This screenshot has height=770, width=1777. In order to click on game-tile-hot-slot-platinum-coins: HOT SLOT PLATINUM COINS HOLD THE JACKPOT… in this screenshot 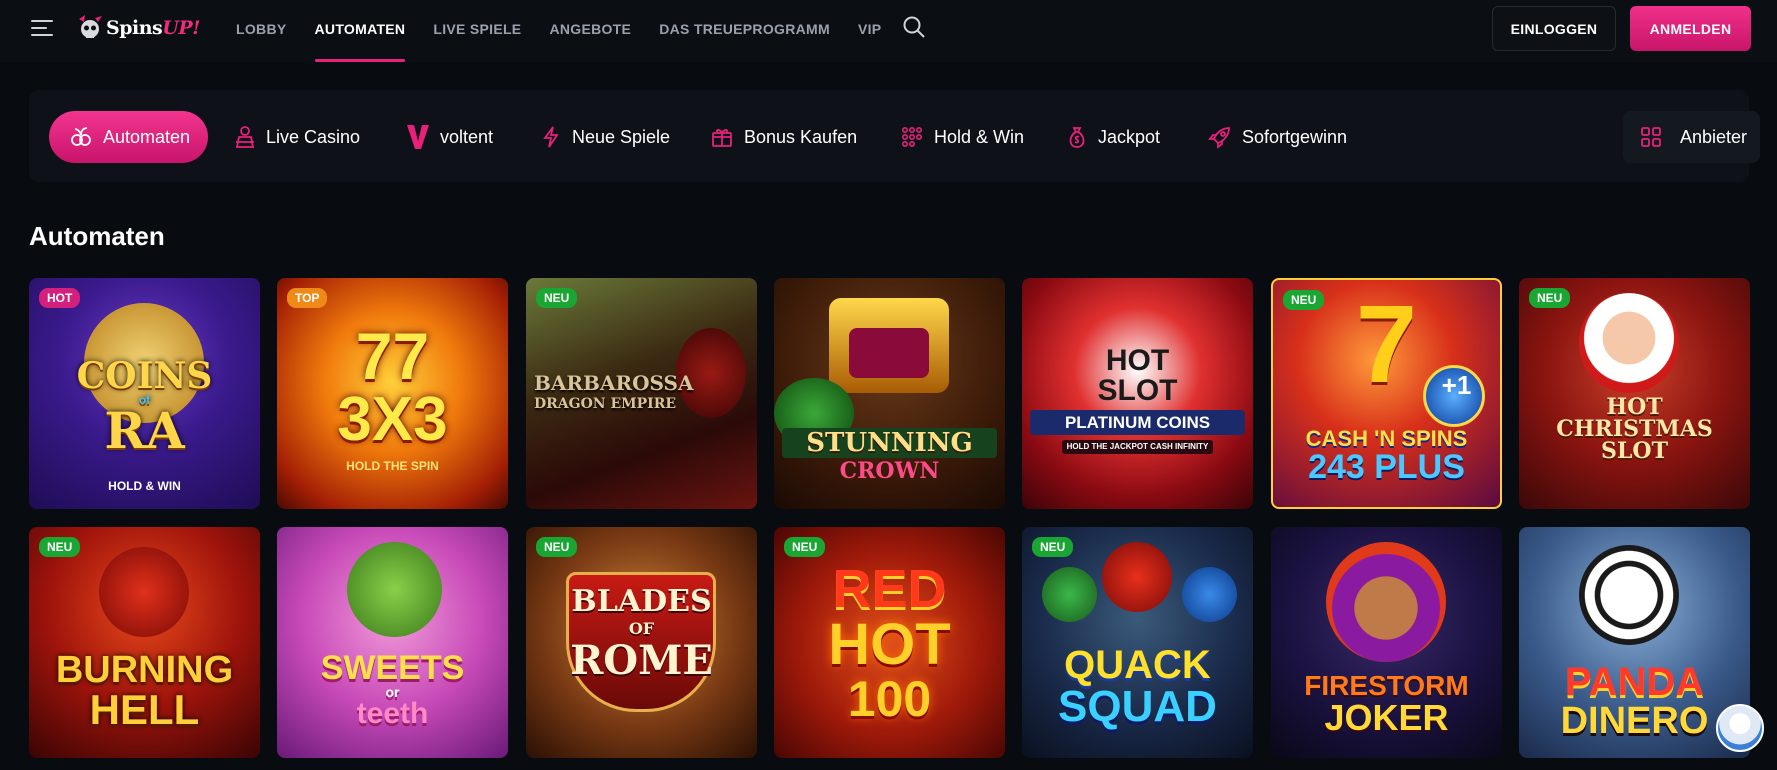, I will do `click(1137, 393)`.